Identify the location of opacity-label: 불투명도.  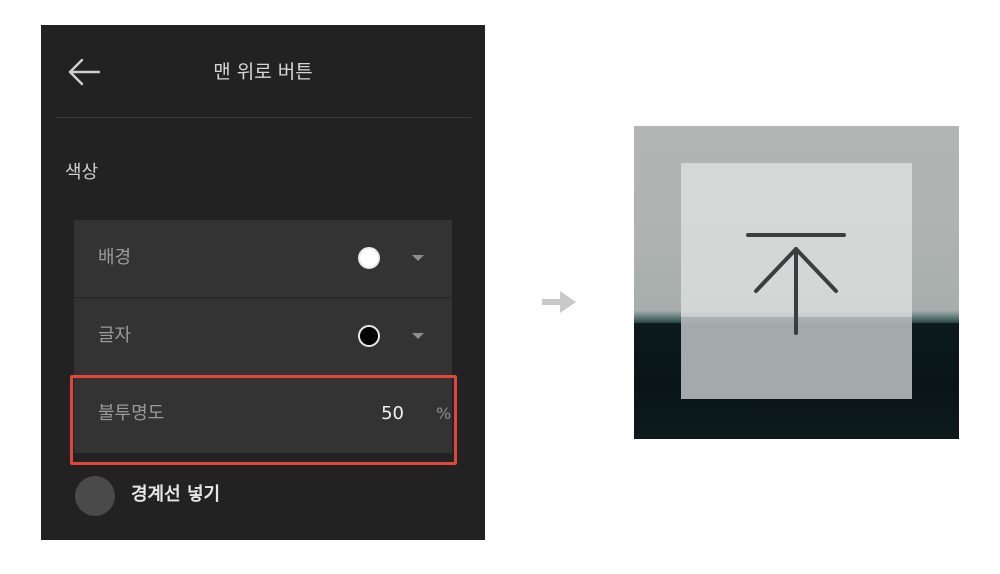
(131, 413).